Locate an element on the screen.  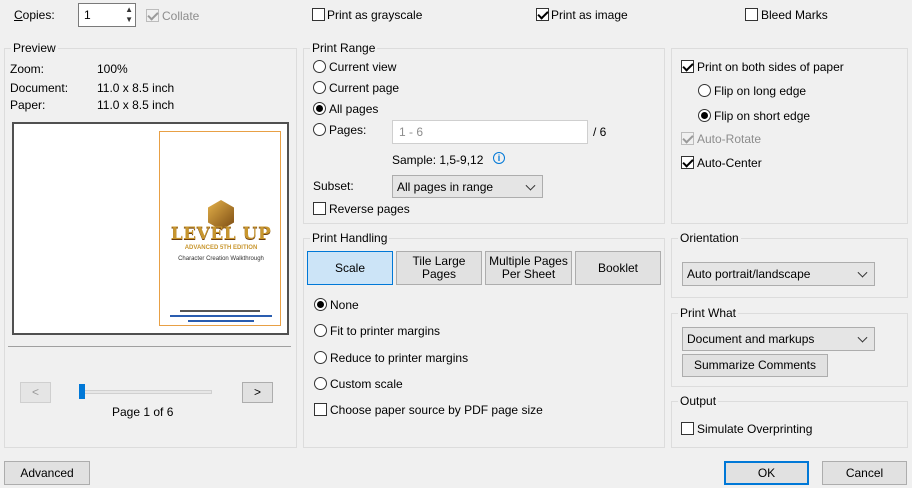
print-handling-title: Print Handling is located at coordinates (350, 238).